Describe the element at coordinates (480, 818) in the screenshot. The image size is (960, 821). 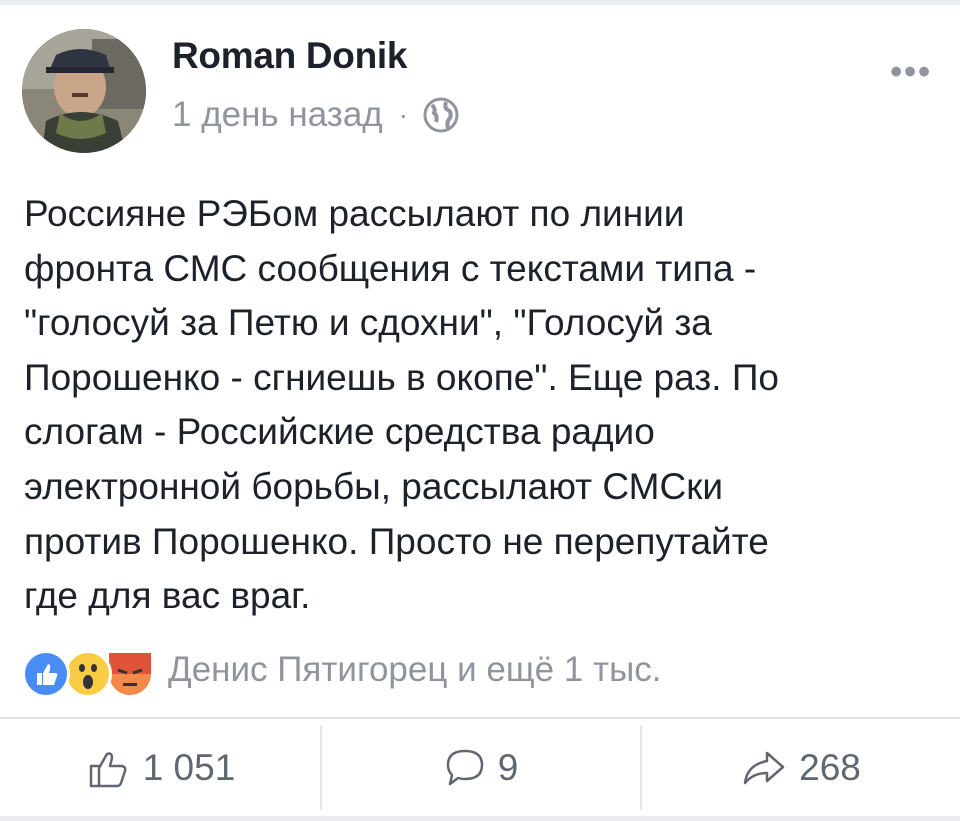
I see `feed-gap` at that location.